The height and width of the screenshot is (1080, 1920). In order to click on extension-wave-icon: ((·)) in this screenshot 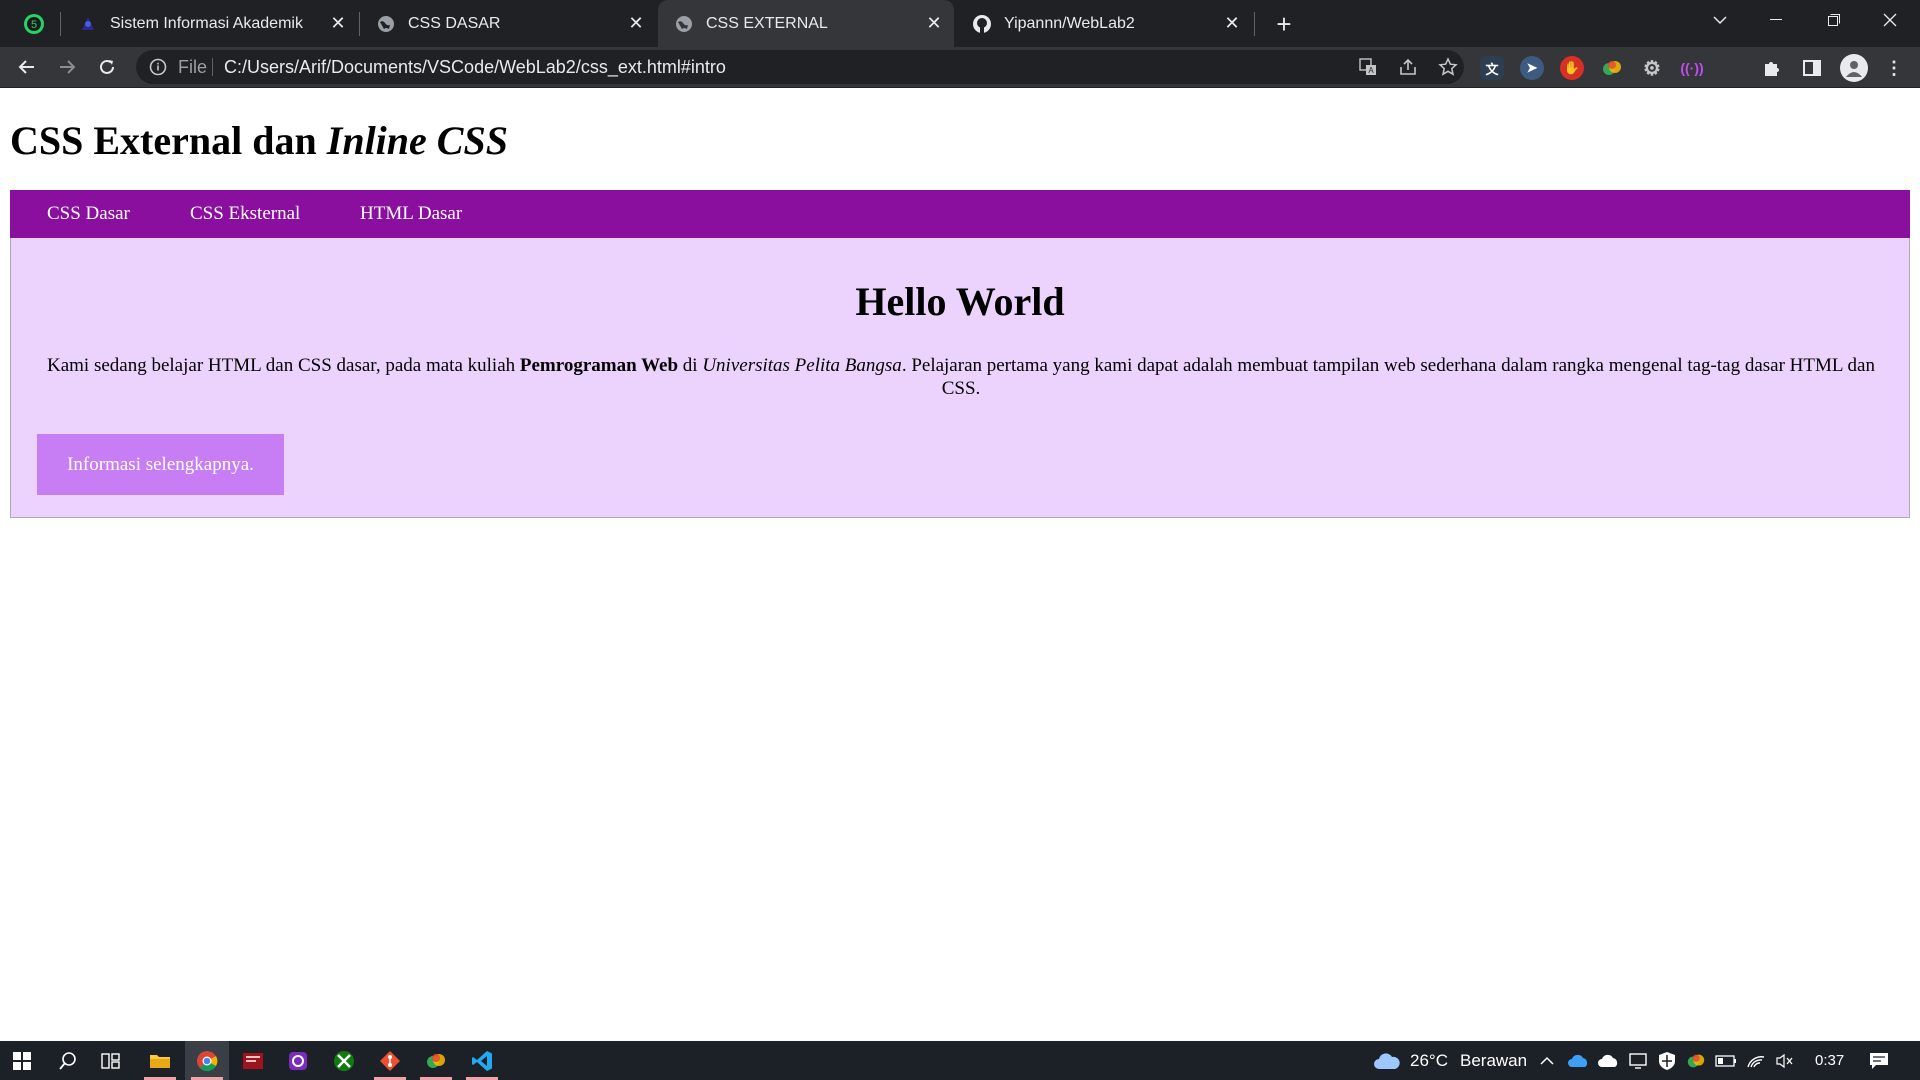, I will do `click(1692, 68)`.